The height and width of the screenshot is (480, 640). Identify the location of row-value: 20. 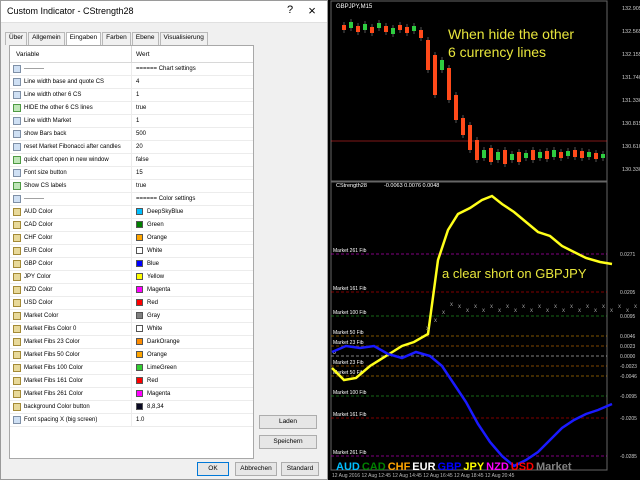
(139, 147).